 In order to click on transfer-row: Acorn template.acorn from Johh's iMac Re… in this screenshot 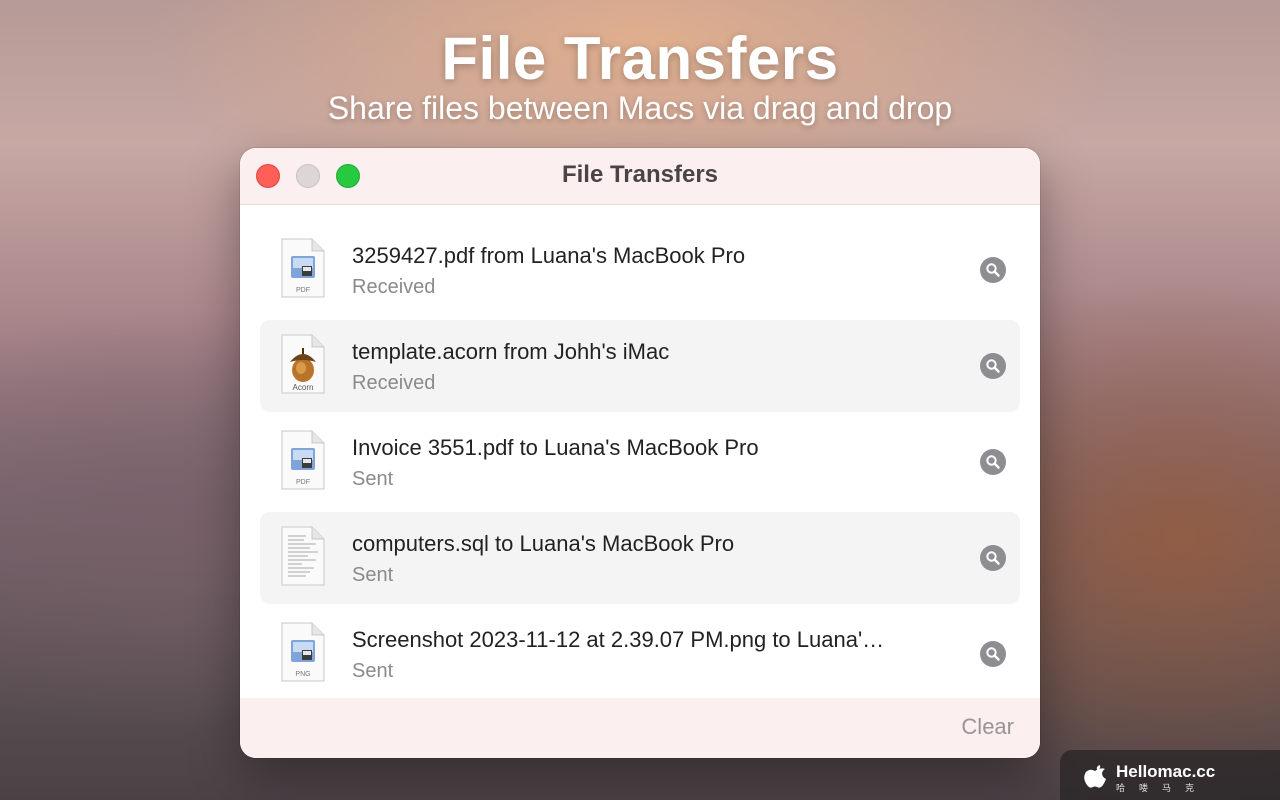, I will do `click(640, 366)`.